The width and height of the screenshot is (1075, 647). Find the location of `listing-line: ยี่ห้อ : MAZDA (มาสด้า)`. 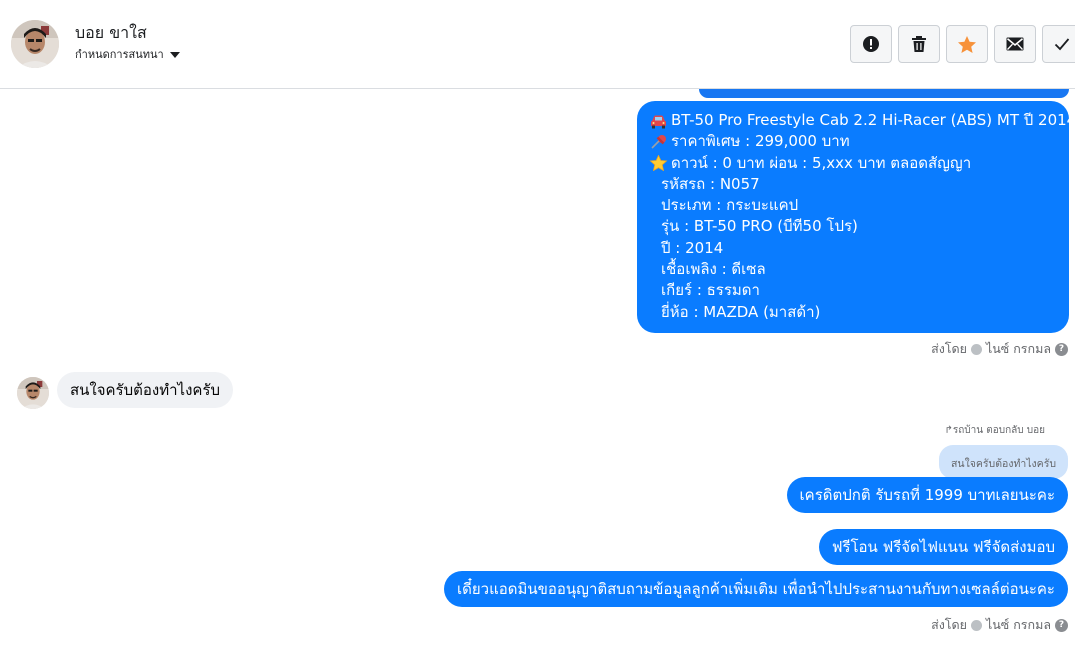

listing-line: ยี่ห้อ : MAZDA (มาสด้า) is located at coordinates (741, 311).